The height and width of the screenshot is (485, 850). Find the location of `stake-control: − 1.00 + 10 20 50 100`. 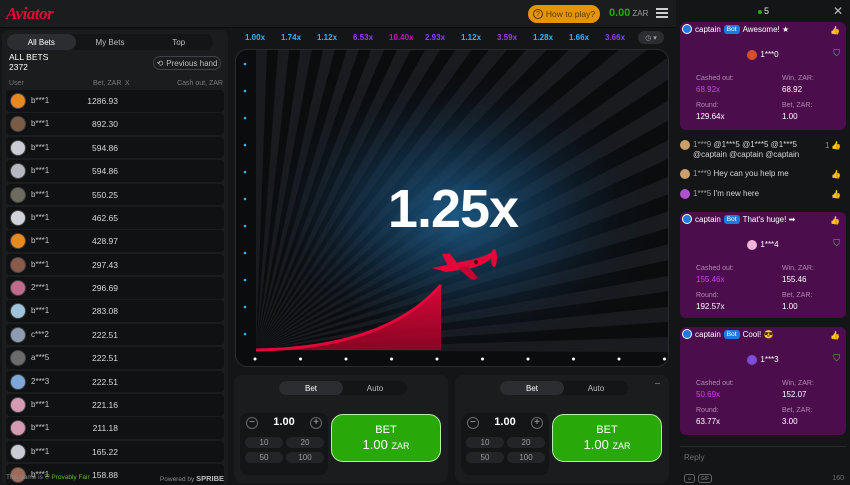

stake-control: − 1.00 + 10 20 50 100 is located at coordinates (505, 444).